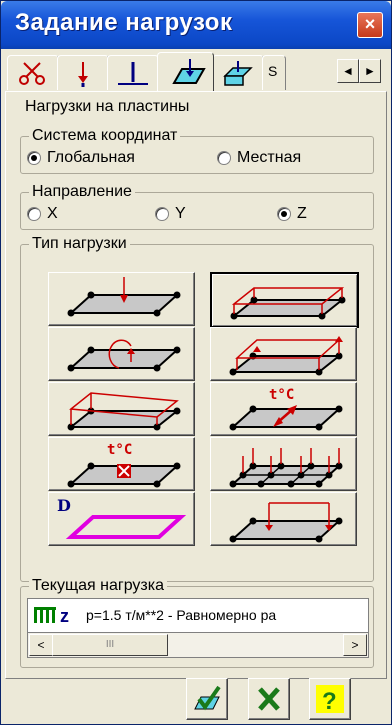 The width and height of the screenshot is (392, 725). I want to click on current-load-scrollbar: < III >, so click(198, 645).